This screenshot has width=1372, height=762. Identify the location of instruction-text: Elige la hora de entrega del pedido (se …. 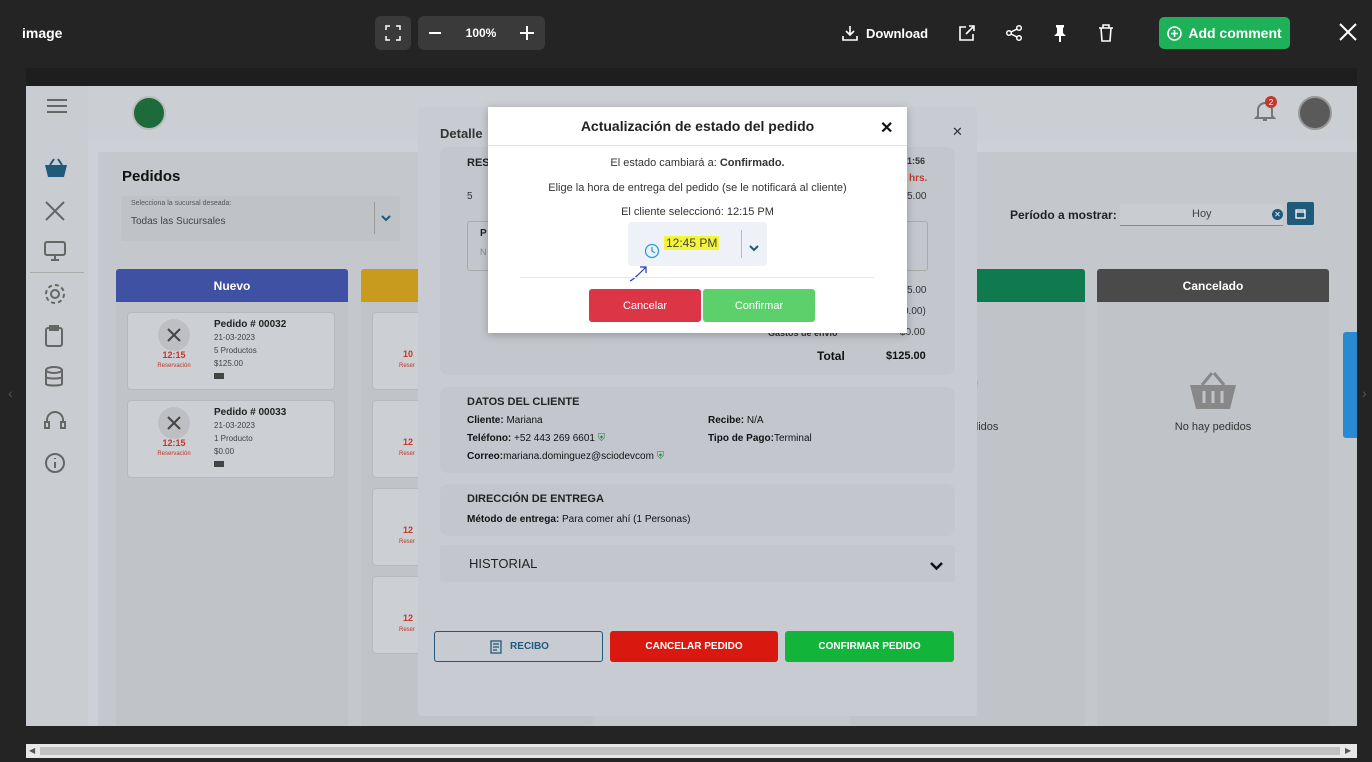
(697, 188).